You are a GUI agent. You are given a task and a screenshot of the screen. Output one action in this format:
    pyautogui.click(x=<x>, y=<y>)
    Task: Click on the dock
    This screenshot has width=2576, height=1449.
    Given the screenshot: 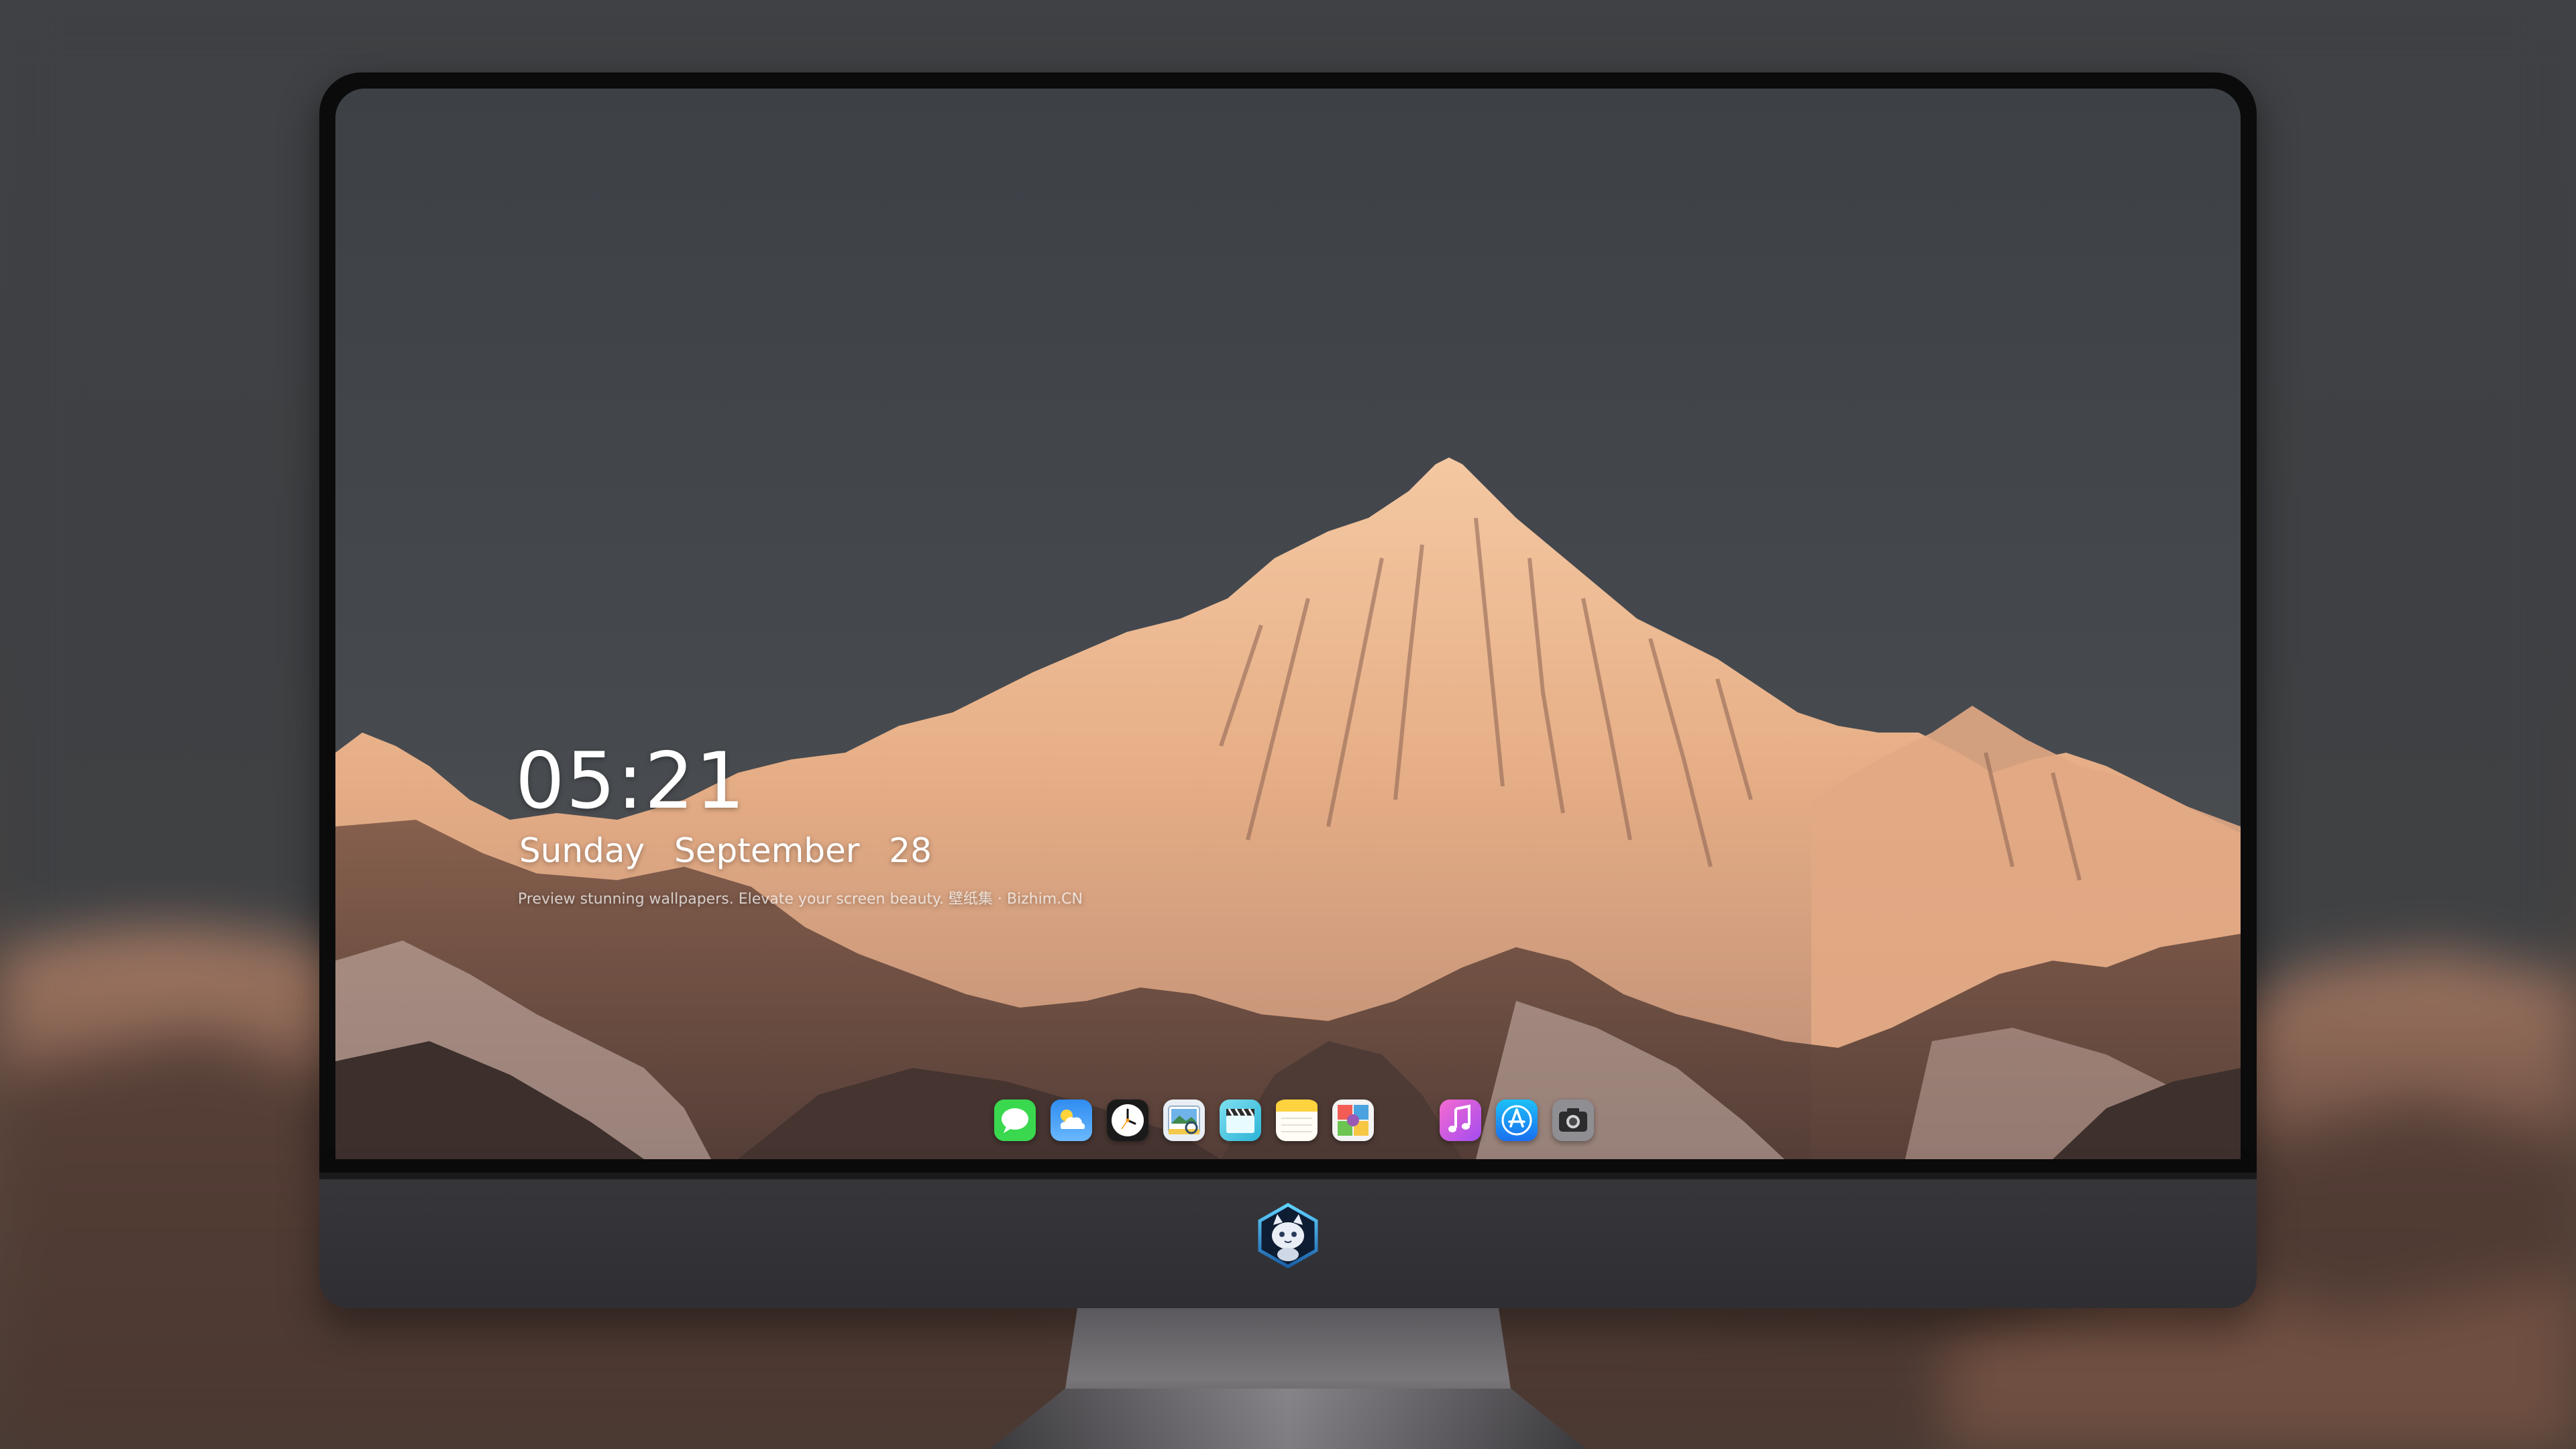 What is the action you would take?
    pyautogui.click(x=1288, y=1120)
    